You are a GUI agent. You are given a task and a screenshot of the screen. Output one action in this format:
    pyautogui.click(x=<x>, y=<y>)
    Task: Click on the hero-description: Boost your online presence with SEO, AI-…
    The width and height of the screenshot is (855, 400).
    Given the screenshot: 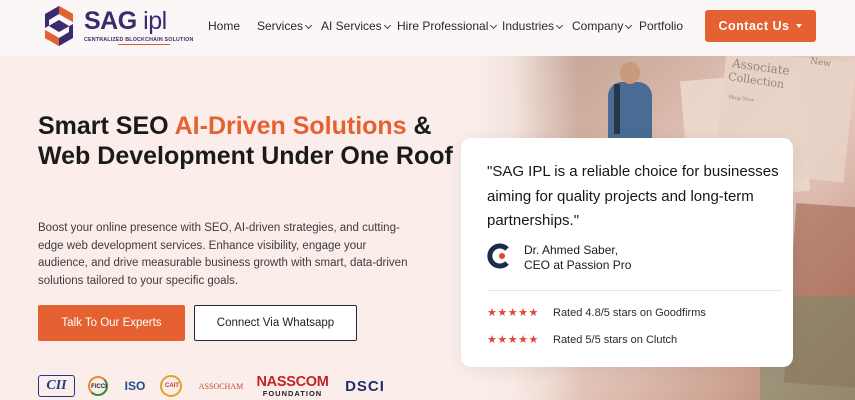 What is the action you would take?
    pyautogui.click(x=223, y=254)
    